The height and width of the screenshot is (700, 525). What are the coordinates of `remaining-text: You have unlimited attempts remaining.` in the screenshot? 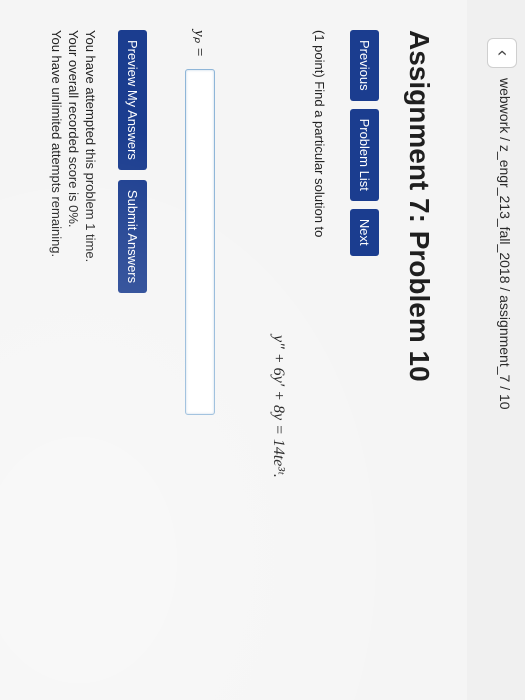 It's located at (56, 144).